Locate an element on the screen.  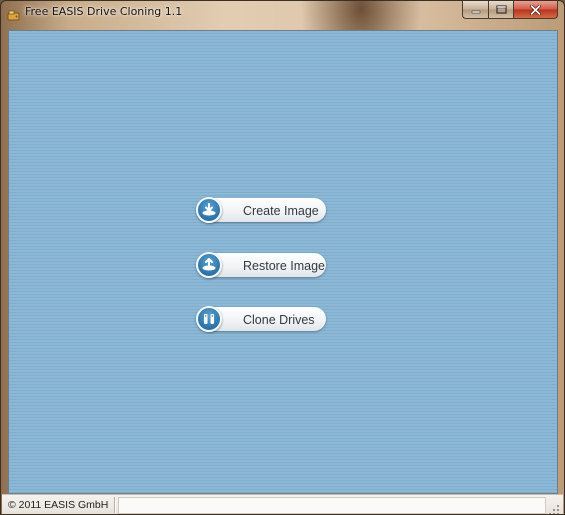
resize-grip-icon is located at coordinates (554, 507).